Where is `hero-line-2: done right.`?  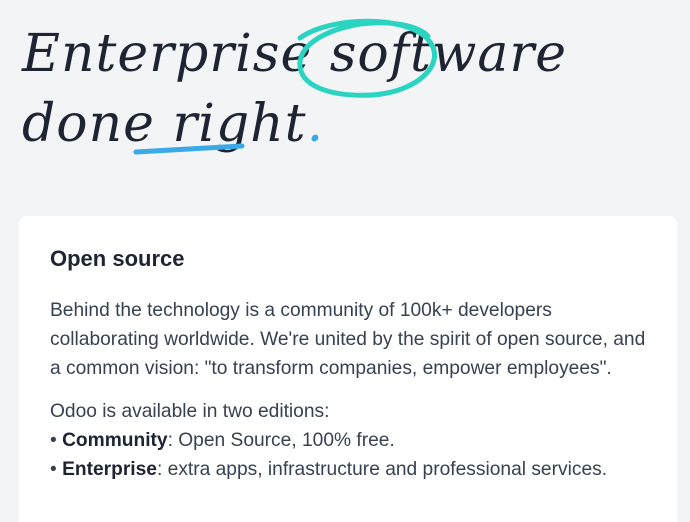
hero-line-2: done right. is located at coordinates (173, 124).